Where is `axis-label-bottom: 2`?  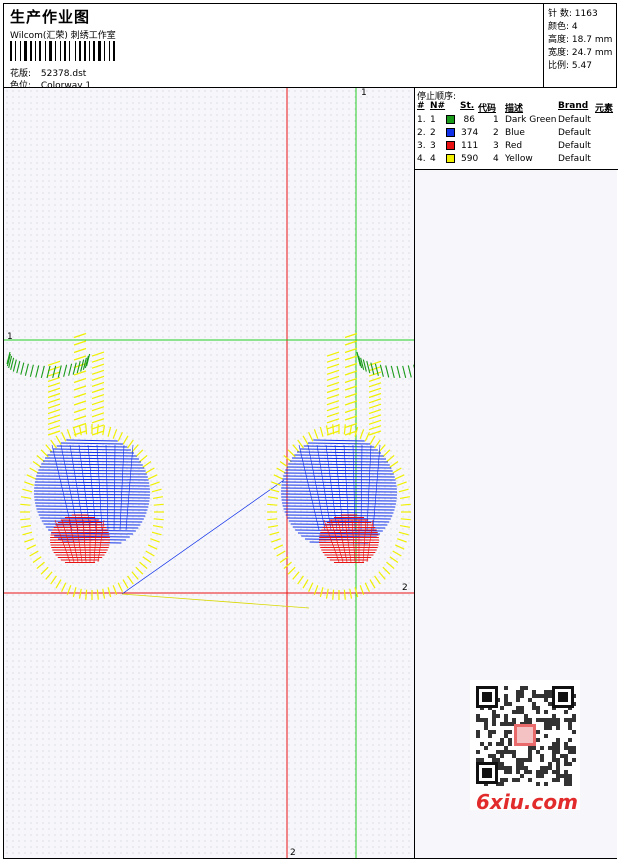
axis-label-bottom: 2 is located at coordinates (293, 853).